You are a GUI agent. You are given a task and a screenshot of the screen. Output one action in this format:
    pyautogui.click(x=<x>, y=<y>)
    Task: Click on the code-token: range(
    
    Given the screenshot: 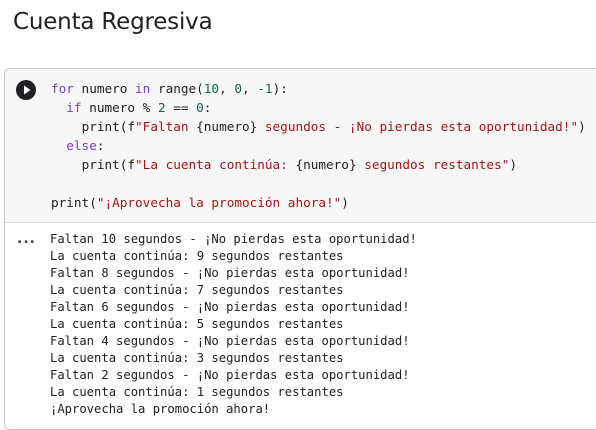 What is the action you would take?
    pyautogui.click(x=177, y=88)
    